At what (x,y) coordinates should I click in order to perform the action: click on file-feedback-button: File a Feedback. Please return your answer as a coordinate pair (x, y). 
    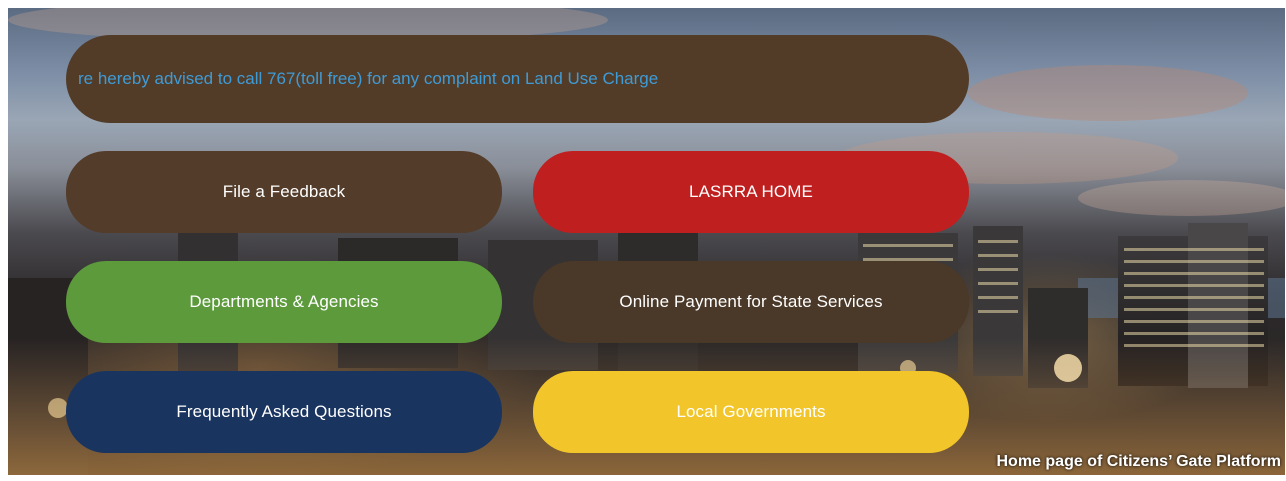
    Looking at the image, I should click on (284, 192).